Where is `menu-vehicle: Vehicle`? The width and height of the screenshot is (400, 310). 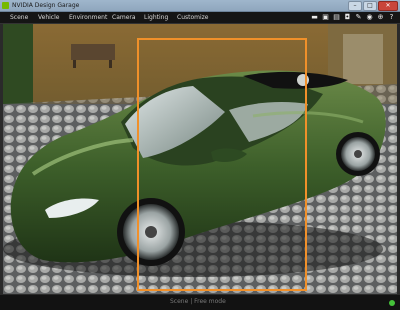
menu-vehicle: Vehicle is located at coordinates (48, 17).